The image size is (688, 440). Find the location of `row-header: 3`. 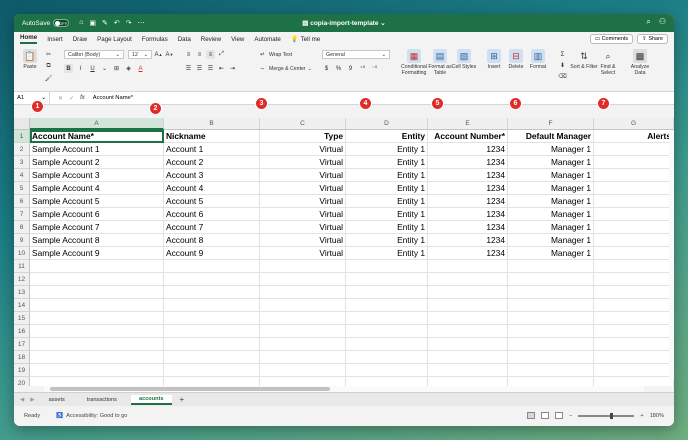

row-header: 3 is located at coordinates (22, 162).